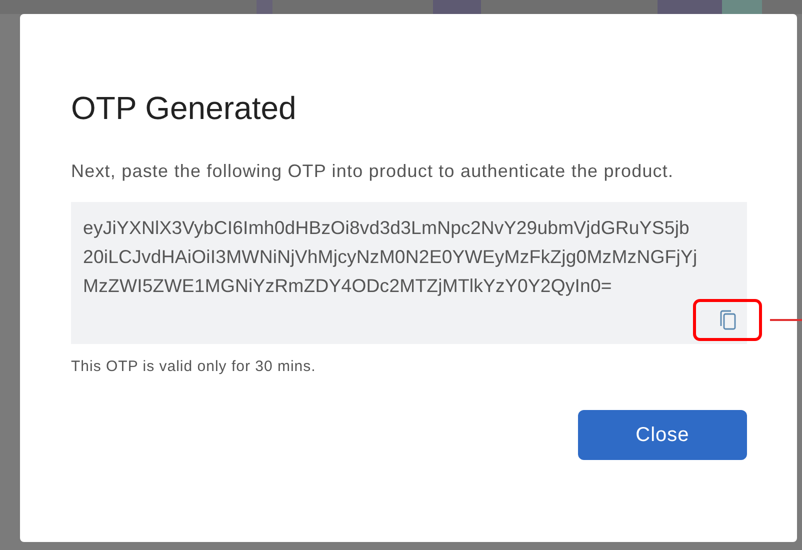  What do you see at coordinates (184, 108) in the screenshot?
I see `dialog-title: OTP Generated` at bounding box center [184, 108].